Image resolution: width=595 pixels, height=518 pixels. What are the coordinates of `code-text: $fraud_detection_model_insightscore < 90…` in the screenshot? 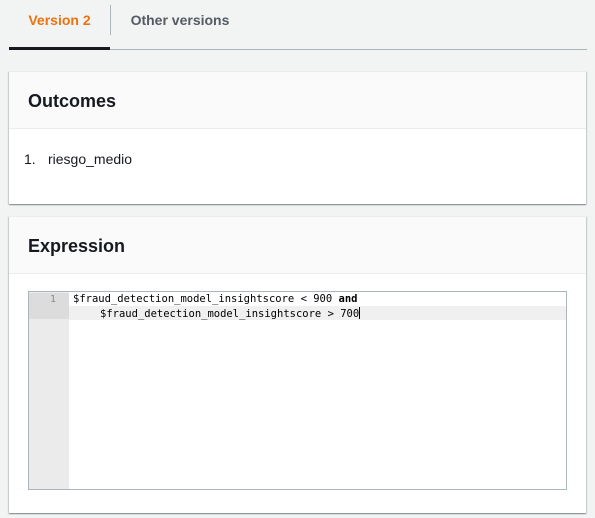 It's located at (206, 299).